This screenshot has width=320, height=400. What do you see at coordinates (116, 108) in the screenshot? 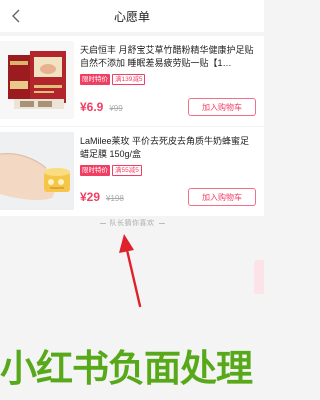
I see `original-price: ¥99` at bounding box center [116, 108].